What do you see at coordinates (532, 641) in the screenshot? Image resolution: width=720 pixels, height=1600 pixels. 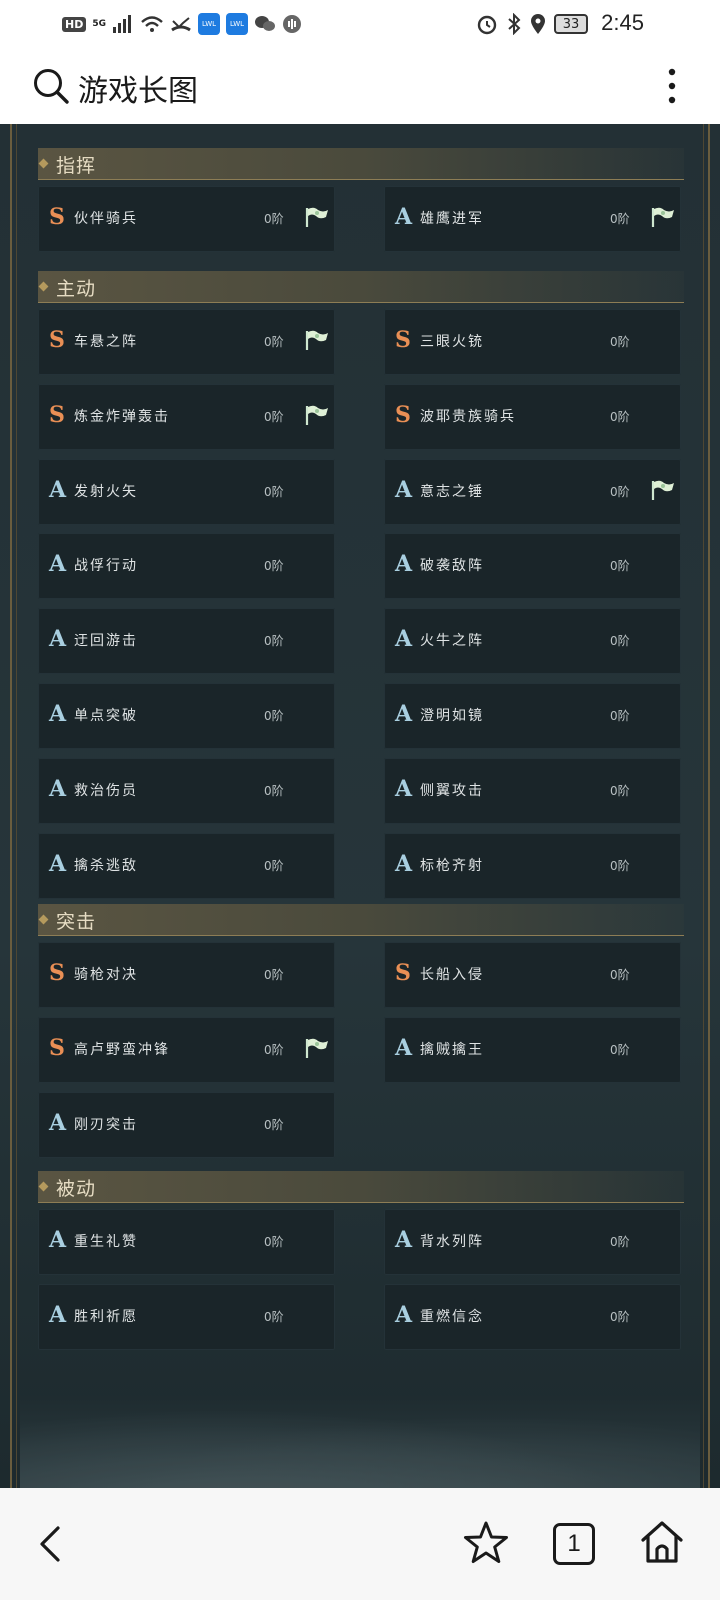 I see `skill-card: A 火牛之阵 0阶` at bounding box center [532, 641].